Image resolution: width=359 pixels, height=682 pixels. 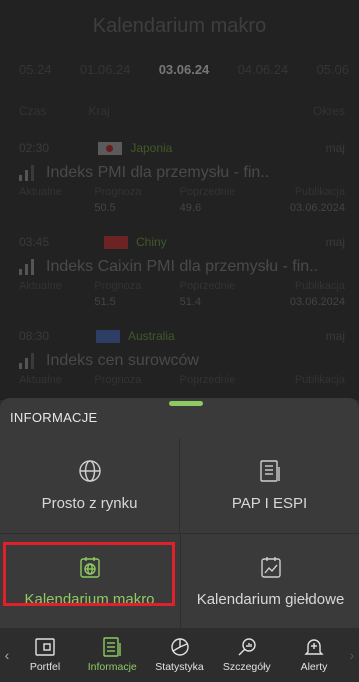 I want to click on event-name: Indeks Caixin PMI dla przemysłu - fin.., so click(x=182, y=266).